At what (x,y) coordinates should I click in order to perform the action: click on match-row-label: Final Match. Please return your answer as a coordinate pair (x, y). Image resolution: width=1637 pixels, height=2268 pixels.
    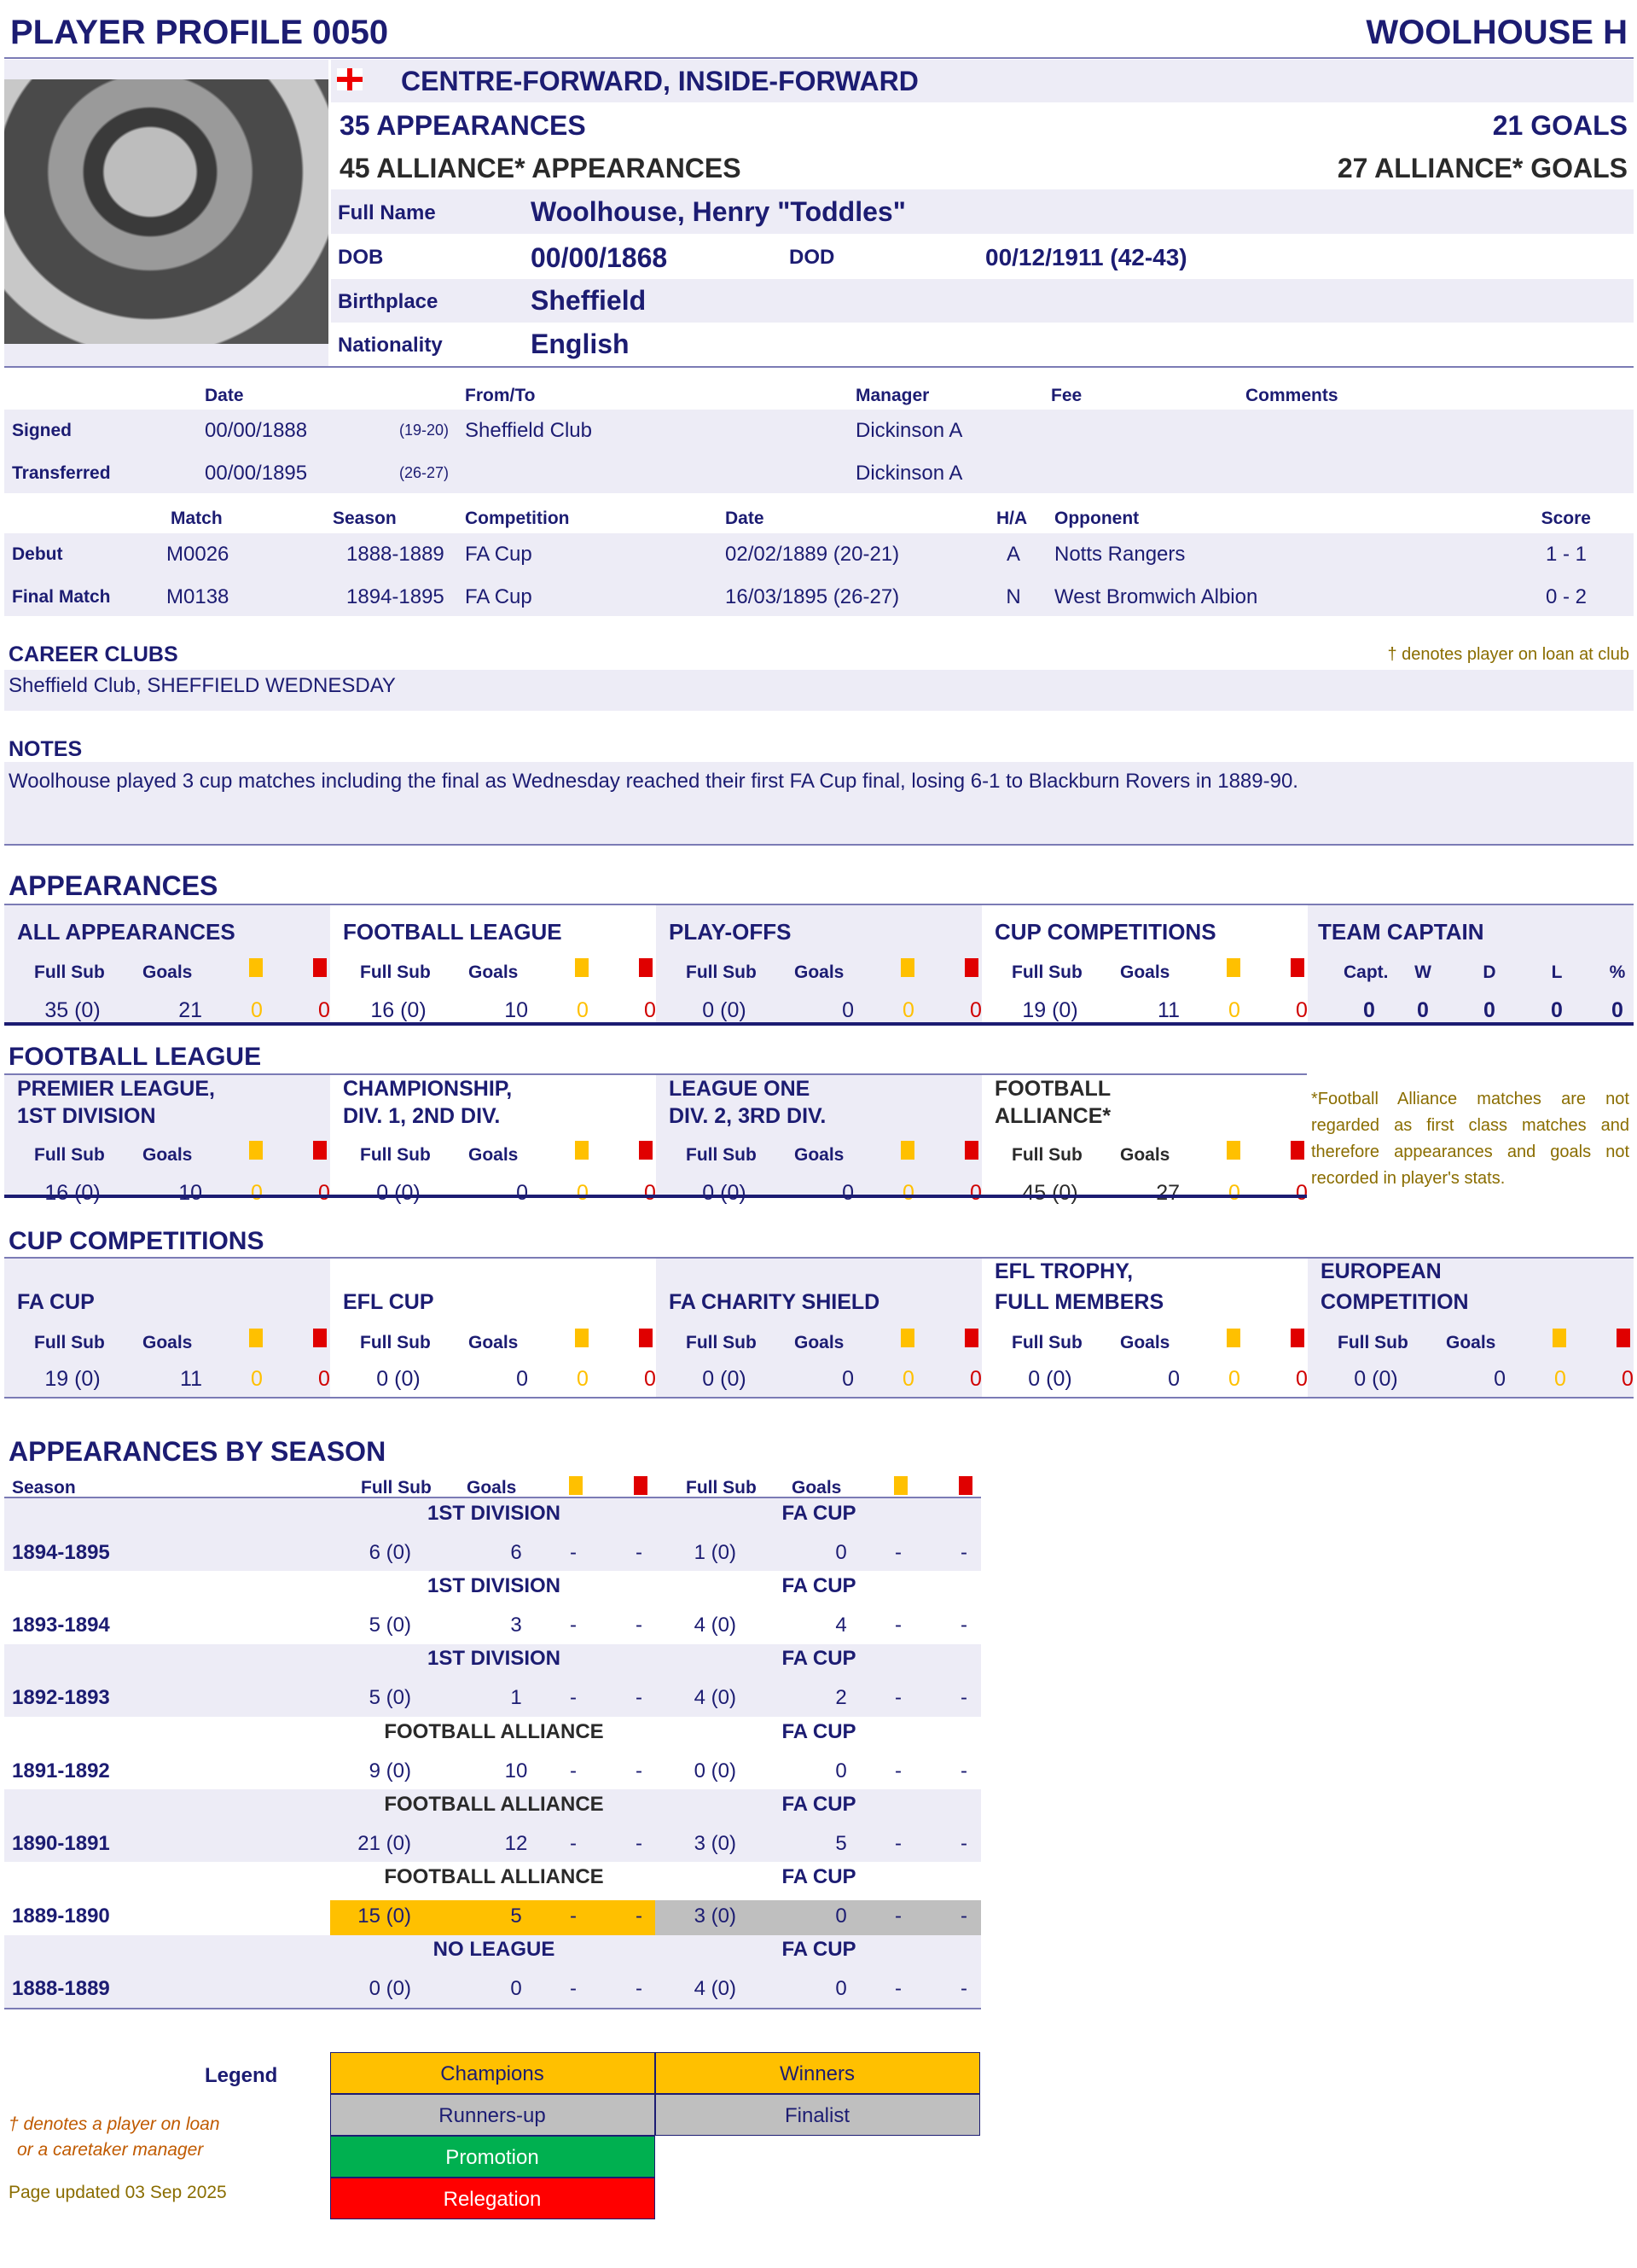
    Looking at the image, I should click on (62, 597).